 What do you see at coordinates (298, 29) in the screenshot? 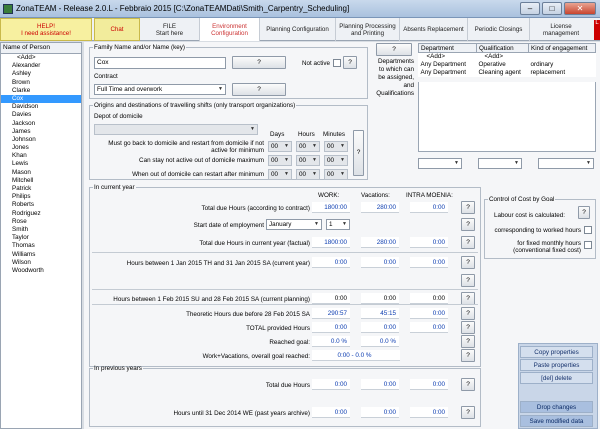
I see `tab-planning-configuration: Planning Configuration` at bounding box center [298, 29].